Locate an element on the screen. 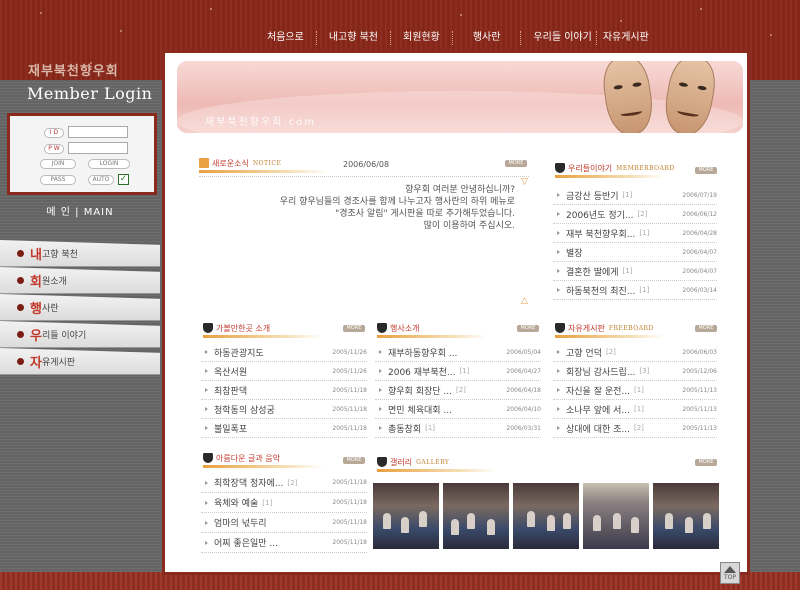 The width and height of the screenshot is (800, 590). list-item: 총동창회 [1] 2006/03/31 is located at coordinates (458, 428).